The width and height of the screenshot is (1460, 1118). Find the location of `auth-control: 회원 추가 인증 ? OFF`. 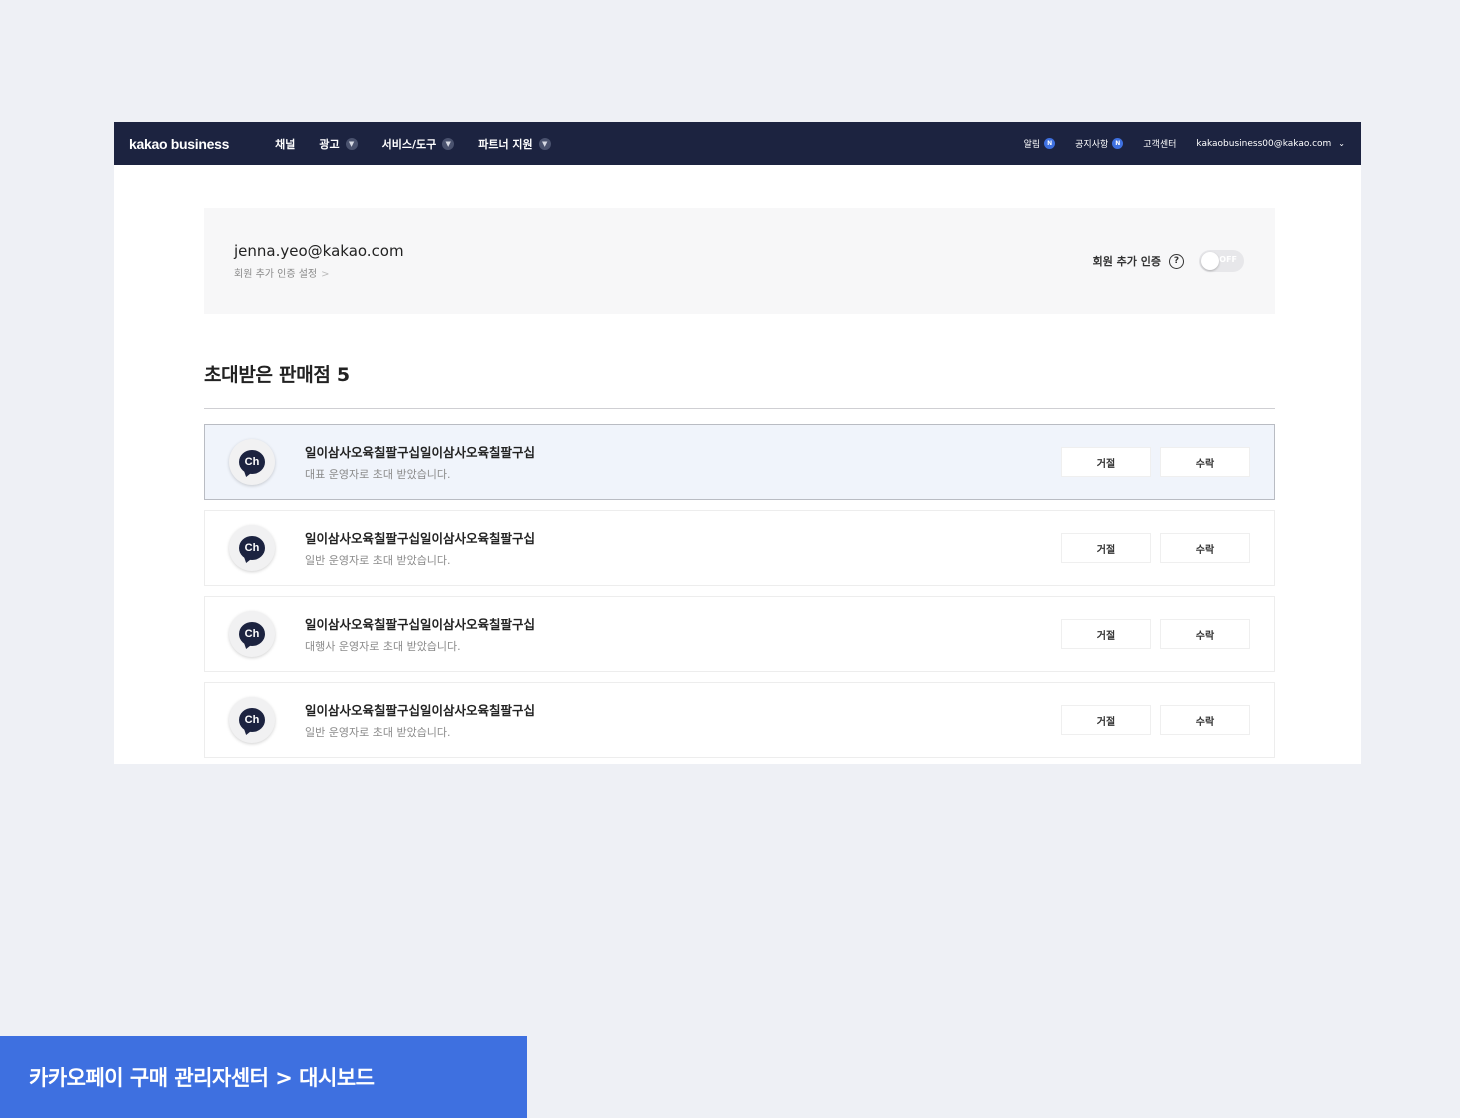

auth-control: 회원 추가 인증 ? OFF is located at coordinates (1168, 261).